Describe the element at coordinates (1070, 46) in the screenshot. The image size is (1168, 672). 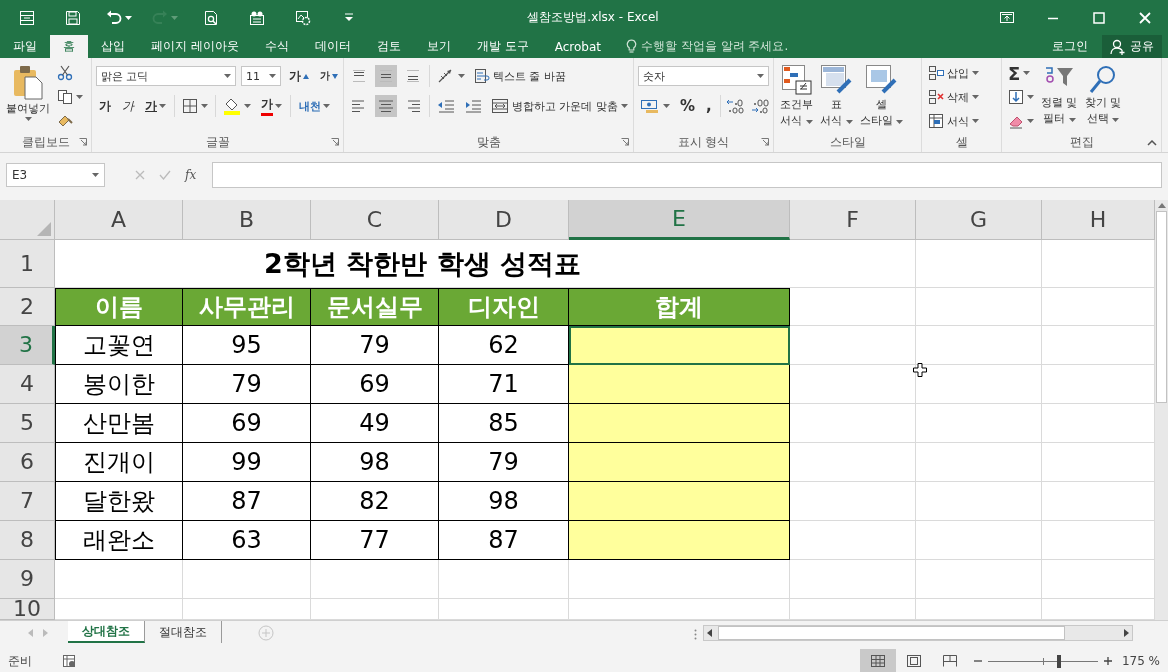
I see `login-link: 로그인` at that location.